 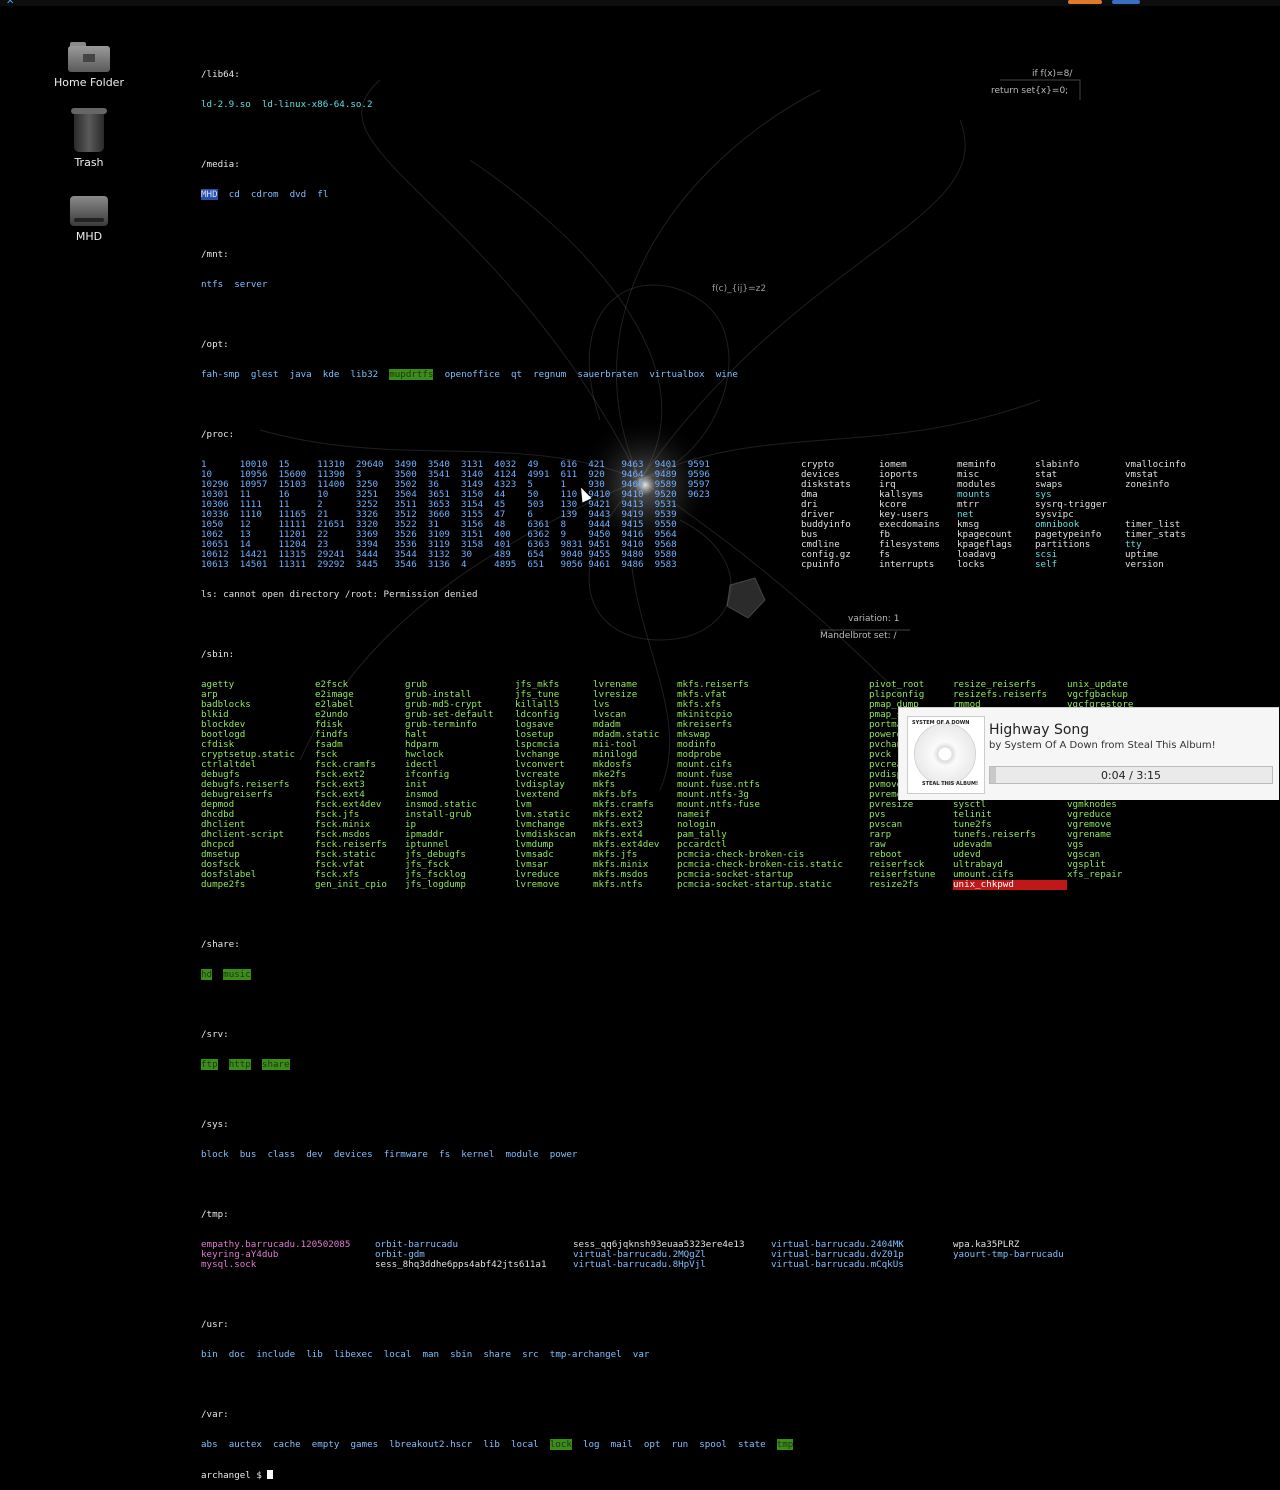 What do you see at coordinates (215, 1124) in the screenshot?
I see `dir-header: /sys:` at bounding box center [215, 1124].